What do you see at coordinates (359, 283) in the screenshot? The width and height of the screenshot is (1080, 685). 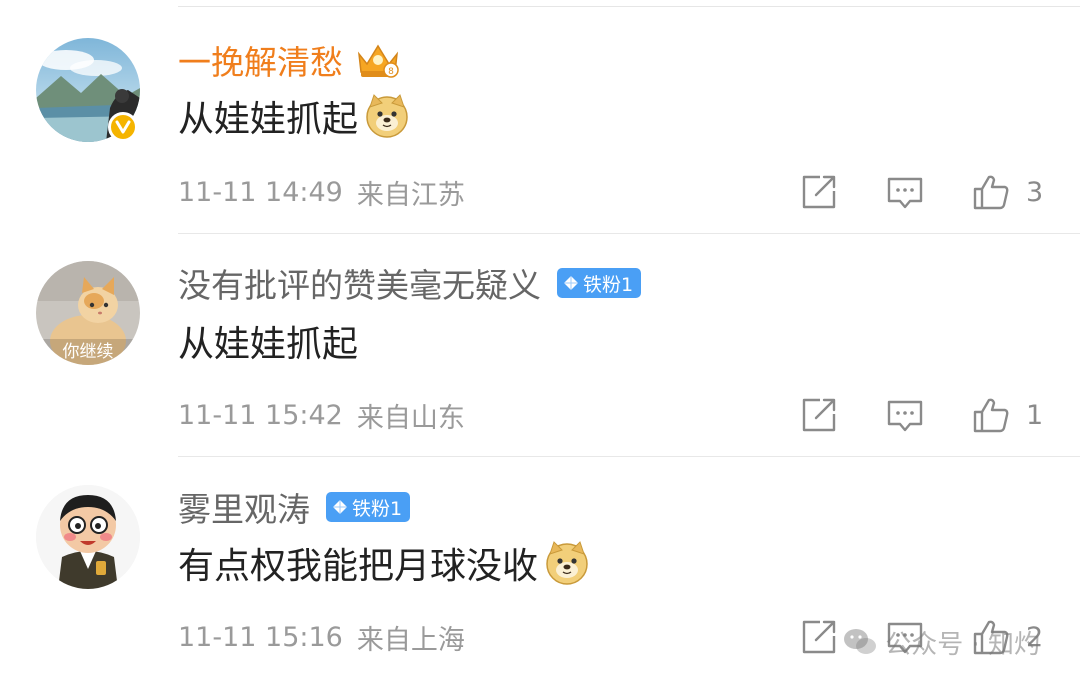 I see `user-name: 没有批评的赞美毫无疑义` at bounding box center [359, 283].